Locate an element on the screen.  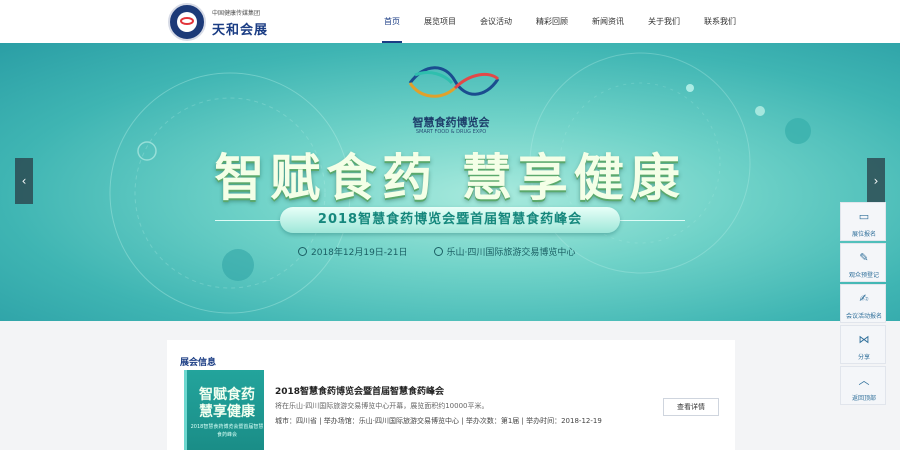
sidebar-conference-signup: ✍ 会议活动报名 is located at coordinates (863, 303).